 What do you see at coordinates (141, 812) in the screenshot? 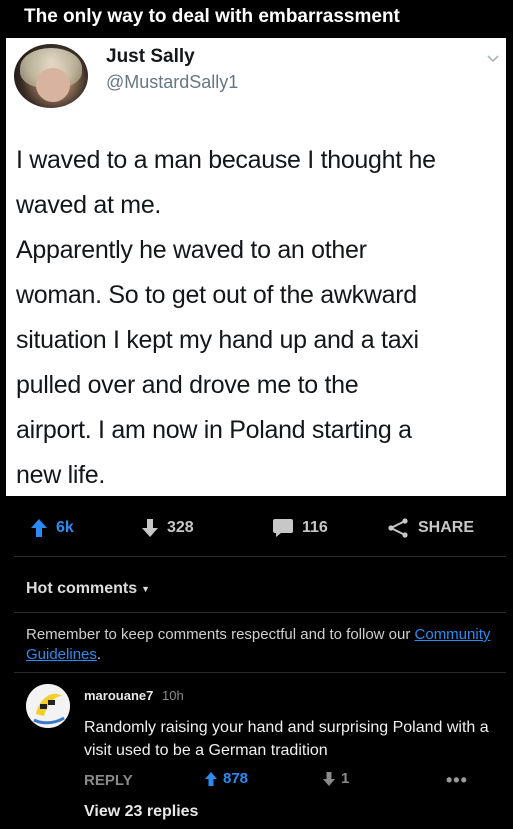
I see `view-replies-link: View 23 replies` at bounding box center [141, 812].